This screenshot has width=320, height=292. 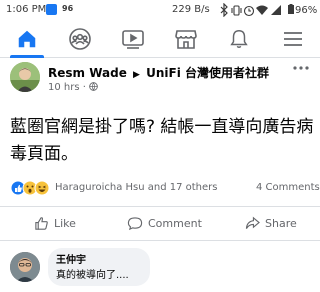 I want to click on haha-icon, so click(x=42, y=188).